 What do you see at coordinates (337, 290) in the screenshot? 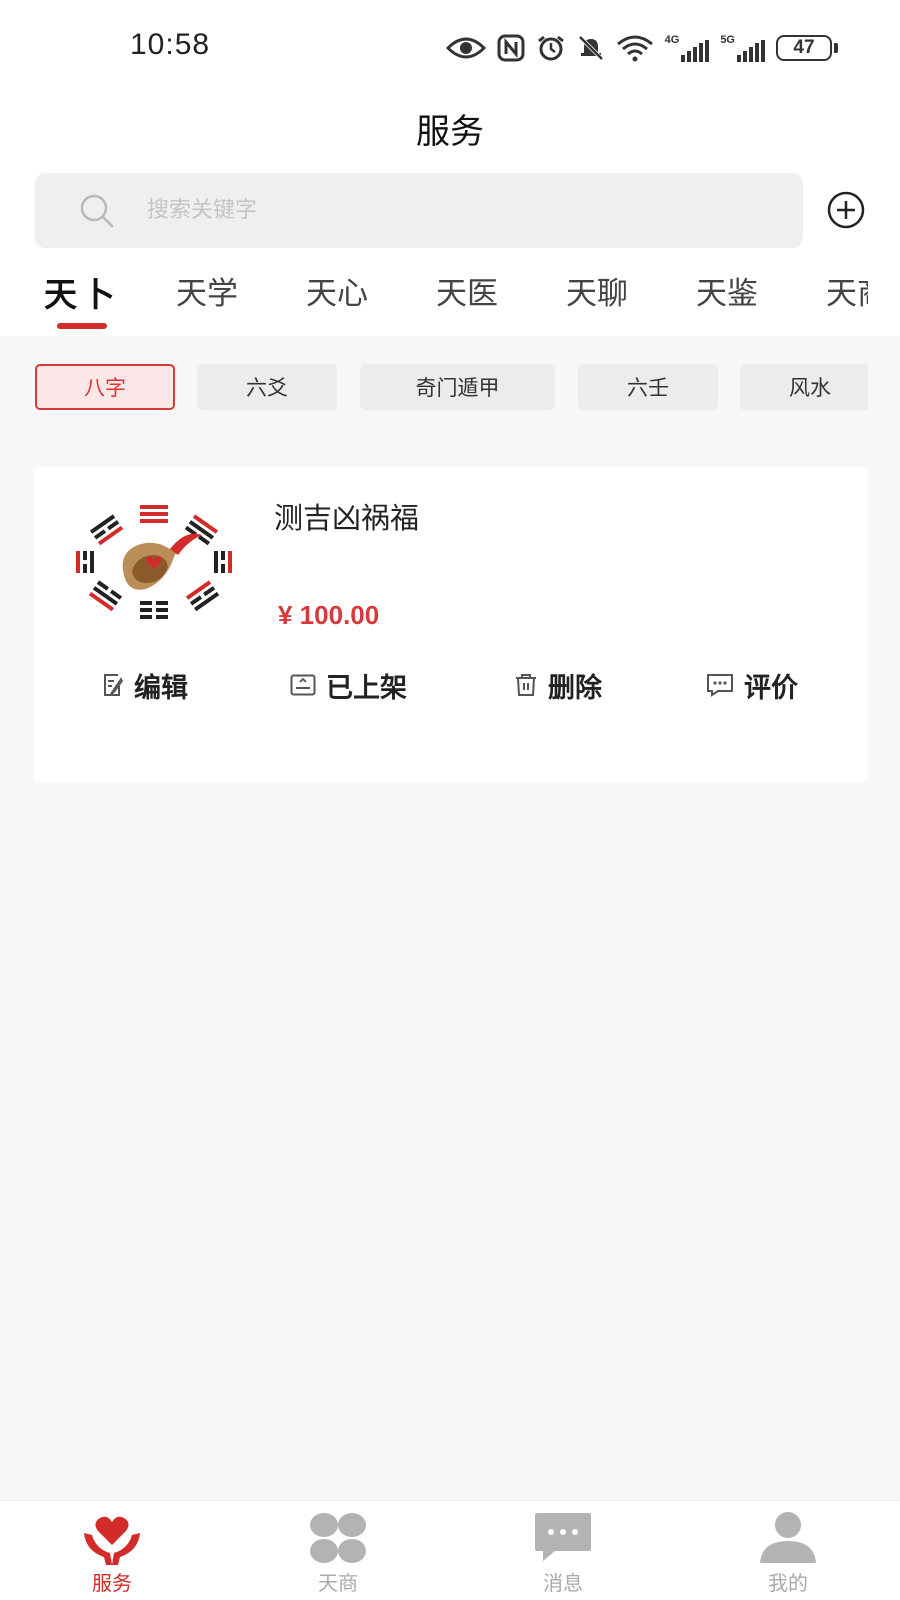
I see `tab-tianxin: 天心` at bounding box center [337, 290].